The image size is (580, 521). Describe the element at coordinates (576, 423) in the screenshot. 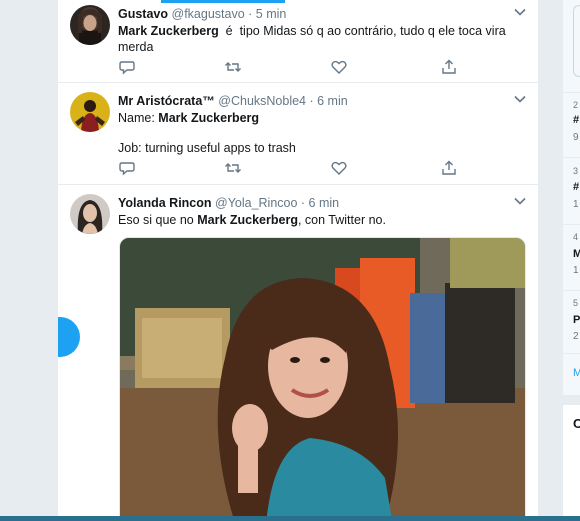

I see `panel-heading: C` at that location.